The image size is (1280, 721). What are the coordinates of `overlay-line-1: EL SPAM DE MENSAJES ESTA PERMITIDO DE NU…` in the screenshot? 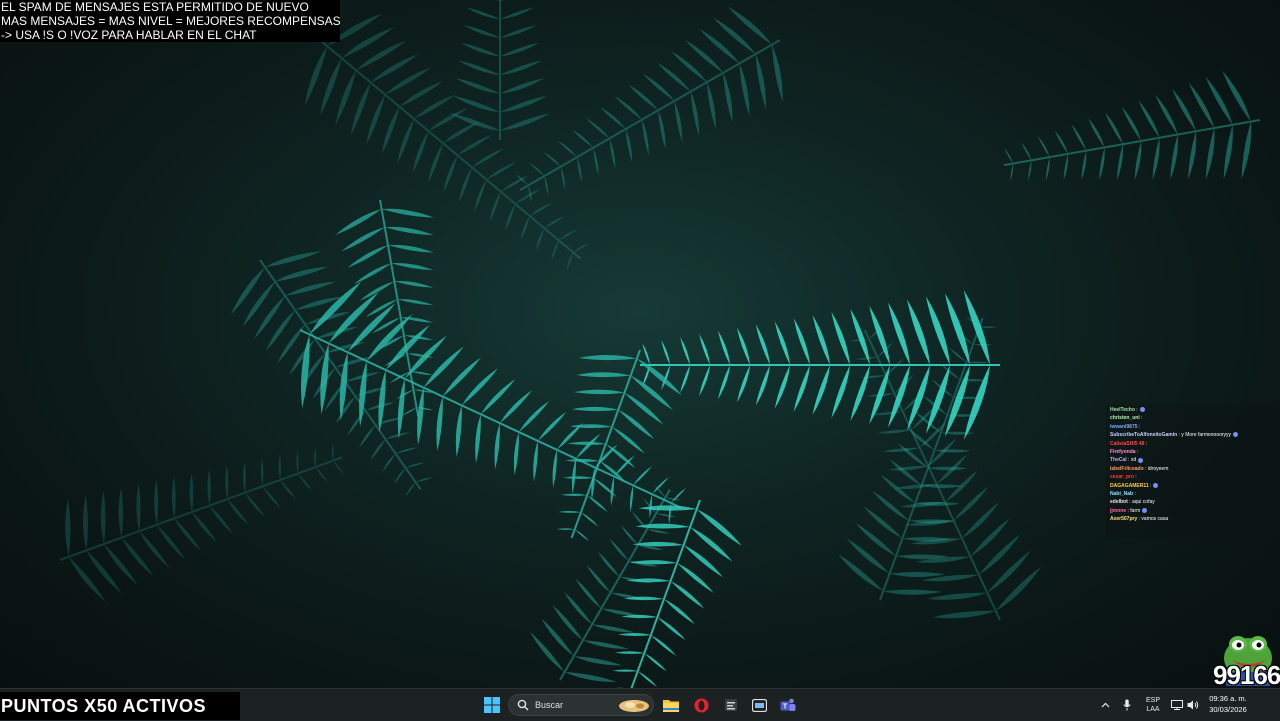 It's located at (155, 7).